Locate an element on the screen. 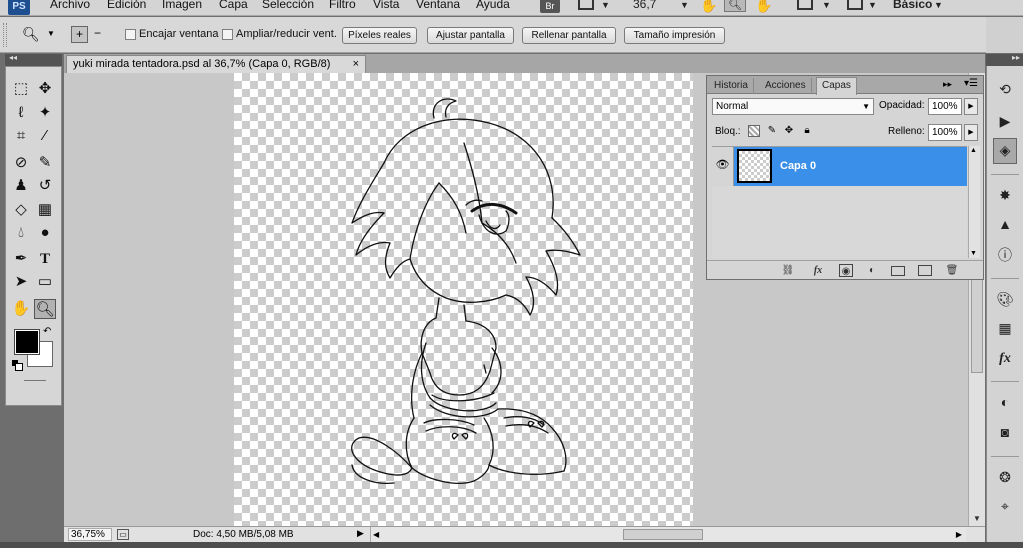 The height and width of the screenshot is (548, 1023). adjustments-icon: ◐ is located at coordinates (1005, 402).